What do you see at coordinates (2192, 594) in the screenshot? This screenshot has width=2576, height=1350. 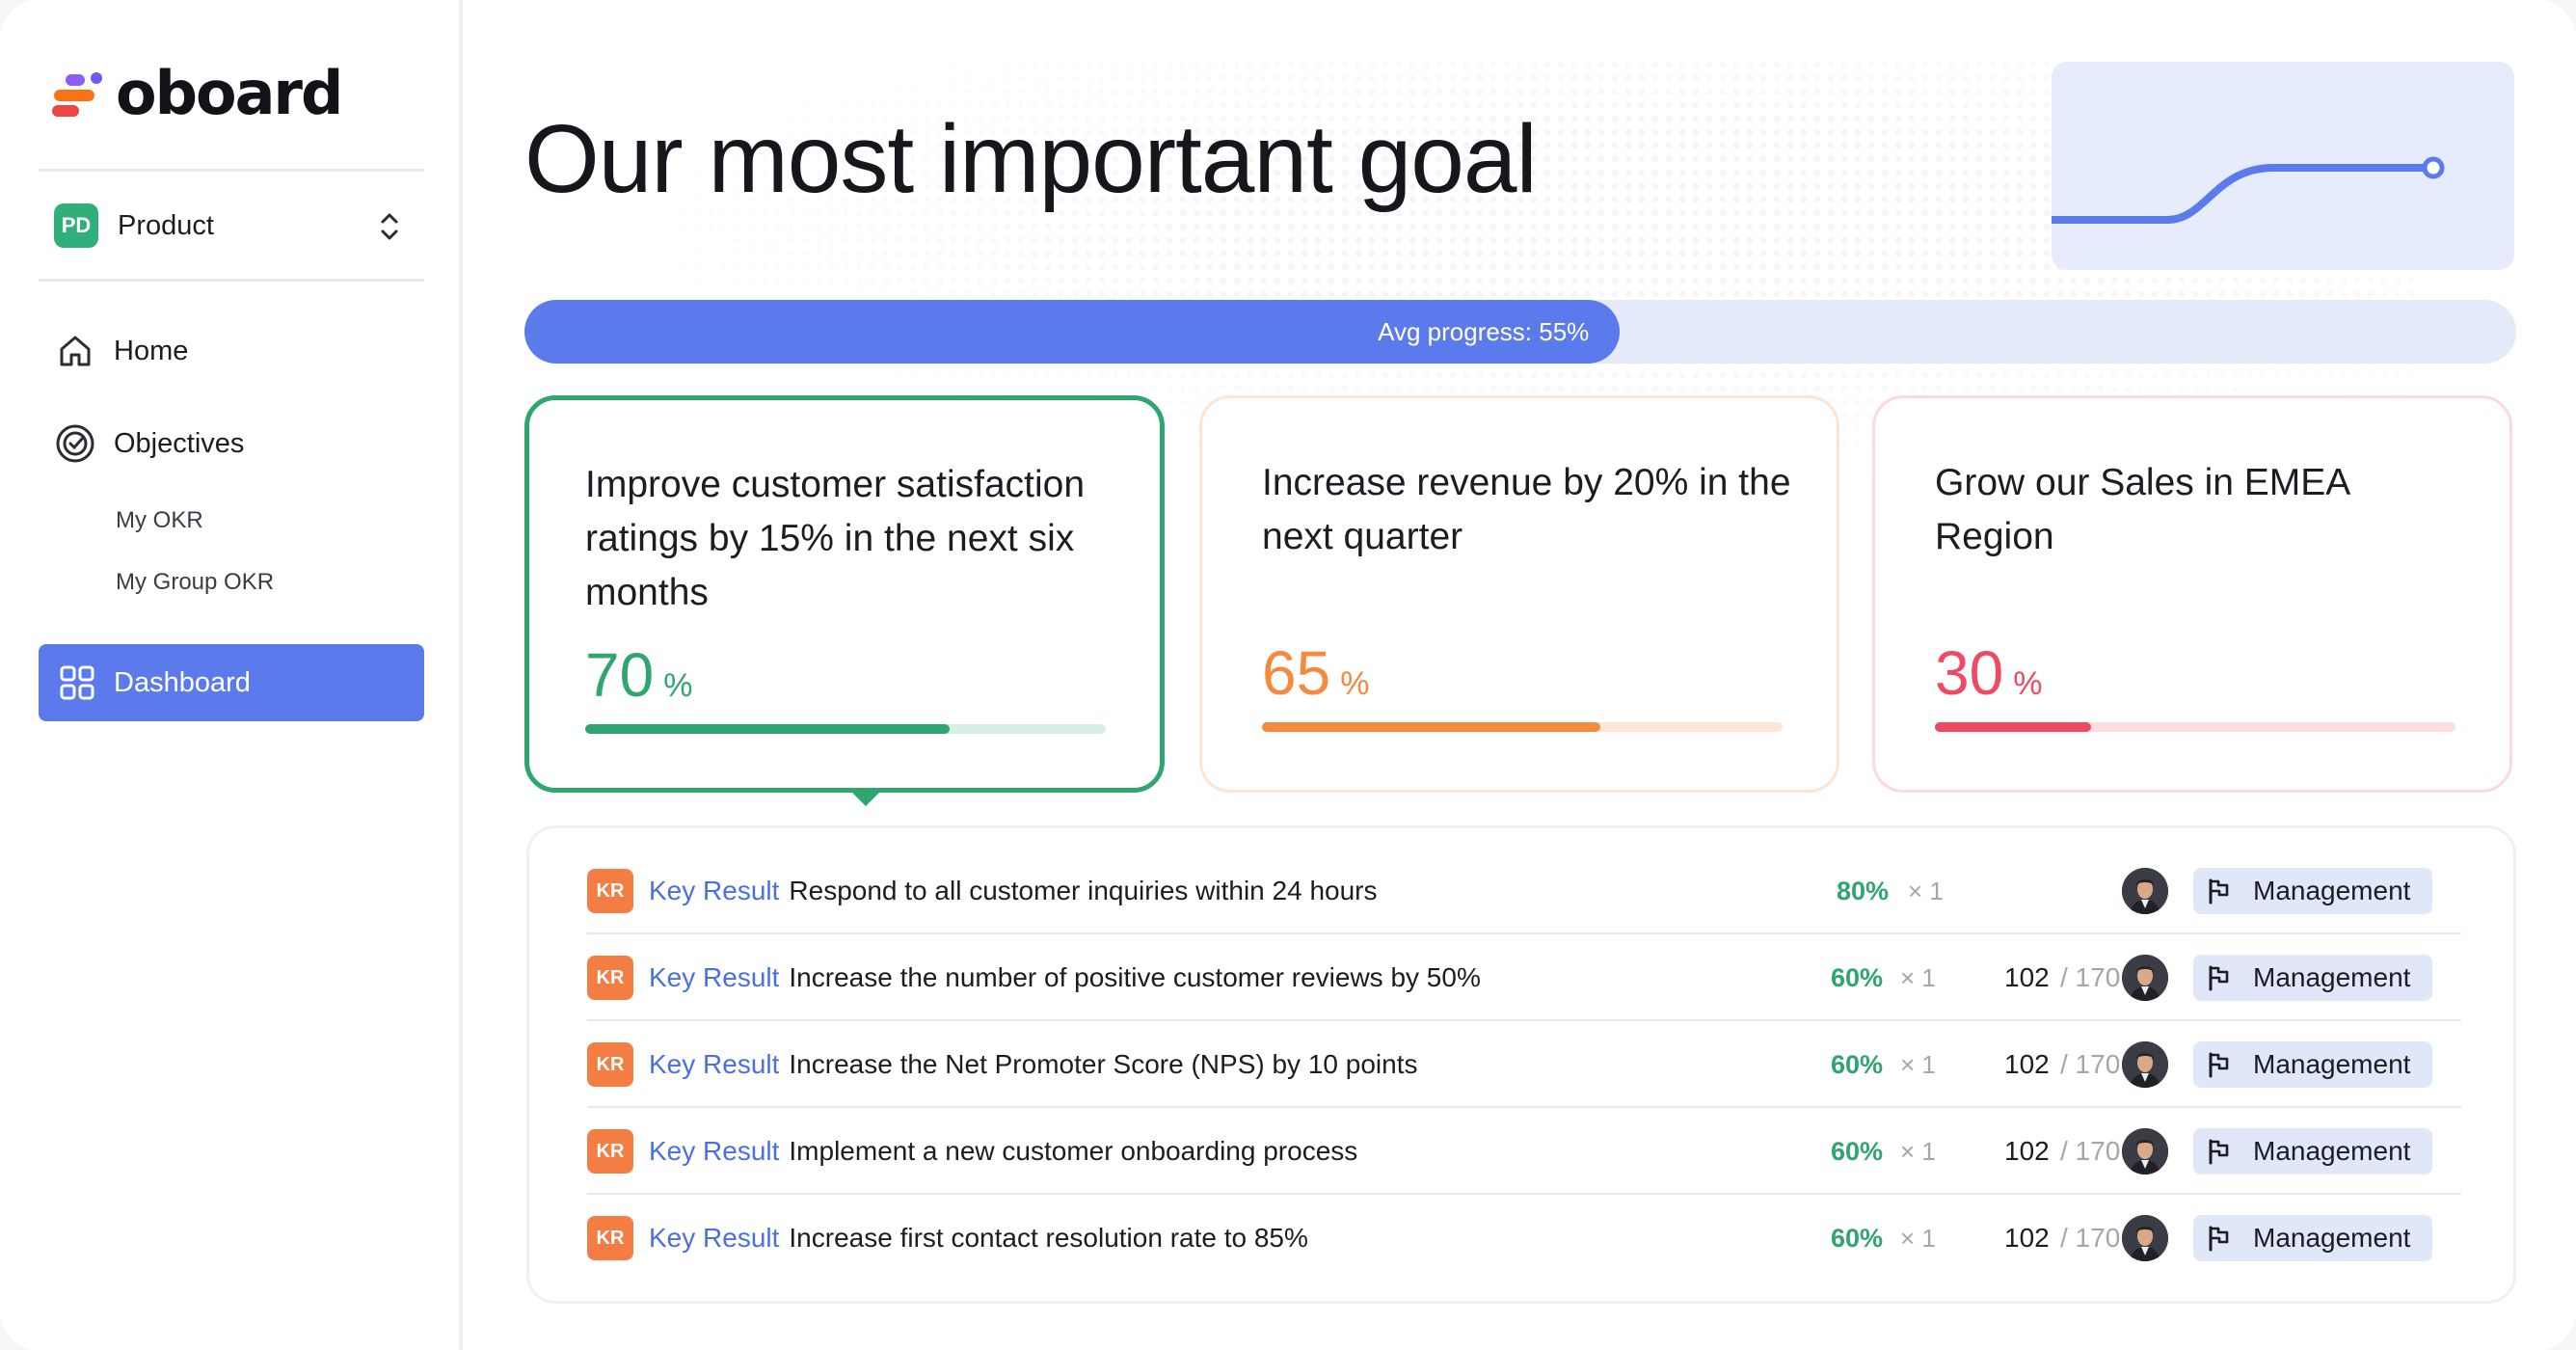 I see `objective-card: Grow our Sales in EMEA Region 30%` at bounding box center [2192, 594].